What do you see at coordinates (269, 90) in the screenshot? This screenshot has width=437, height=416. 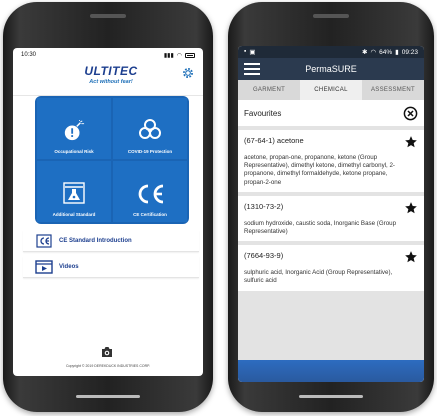 I see `tab-garment: GARMENT` at bounding box center [269, 90].